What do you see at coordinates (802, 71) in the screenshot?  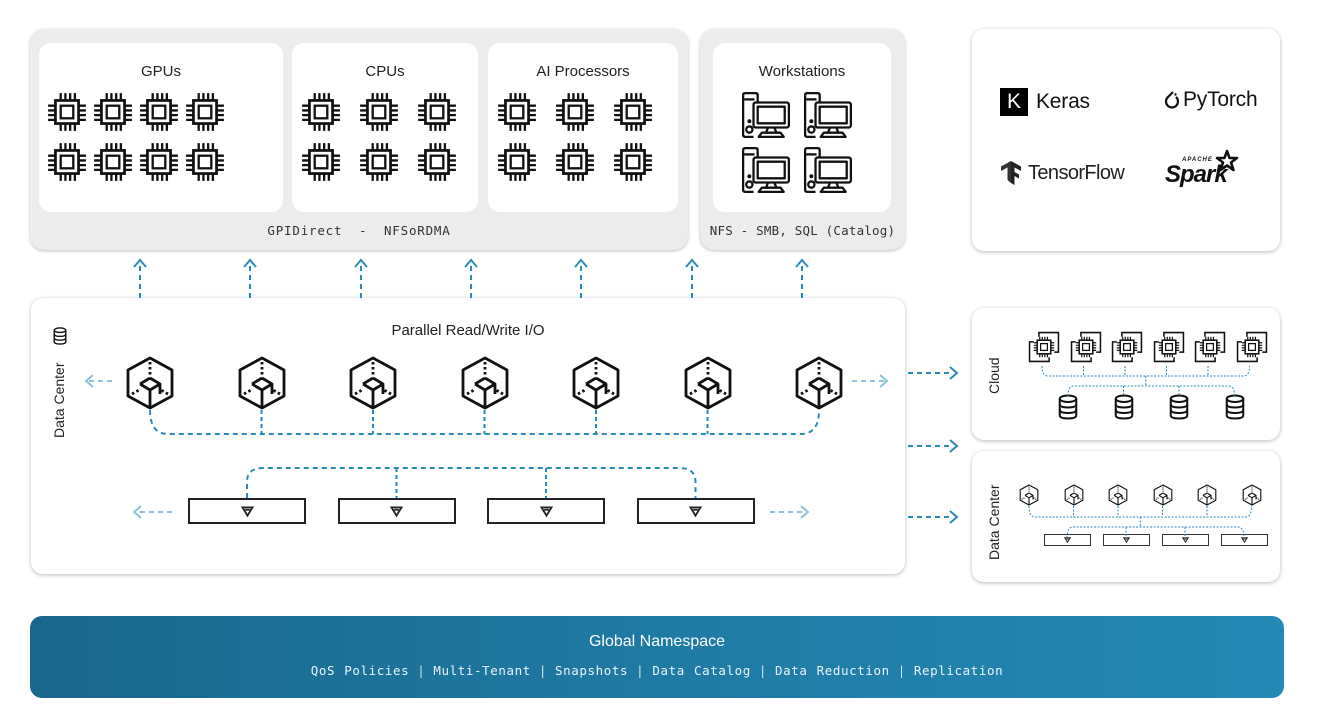 I see `workstations-title: Workstations` at bounding box center [802, 71].